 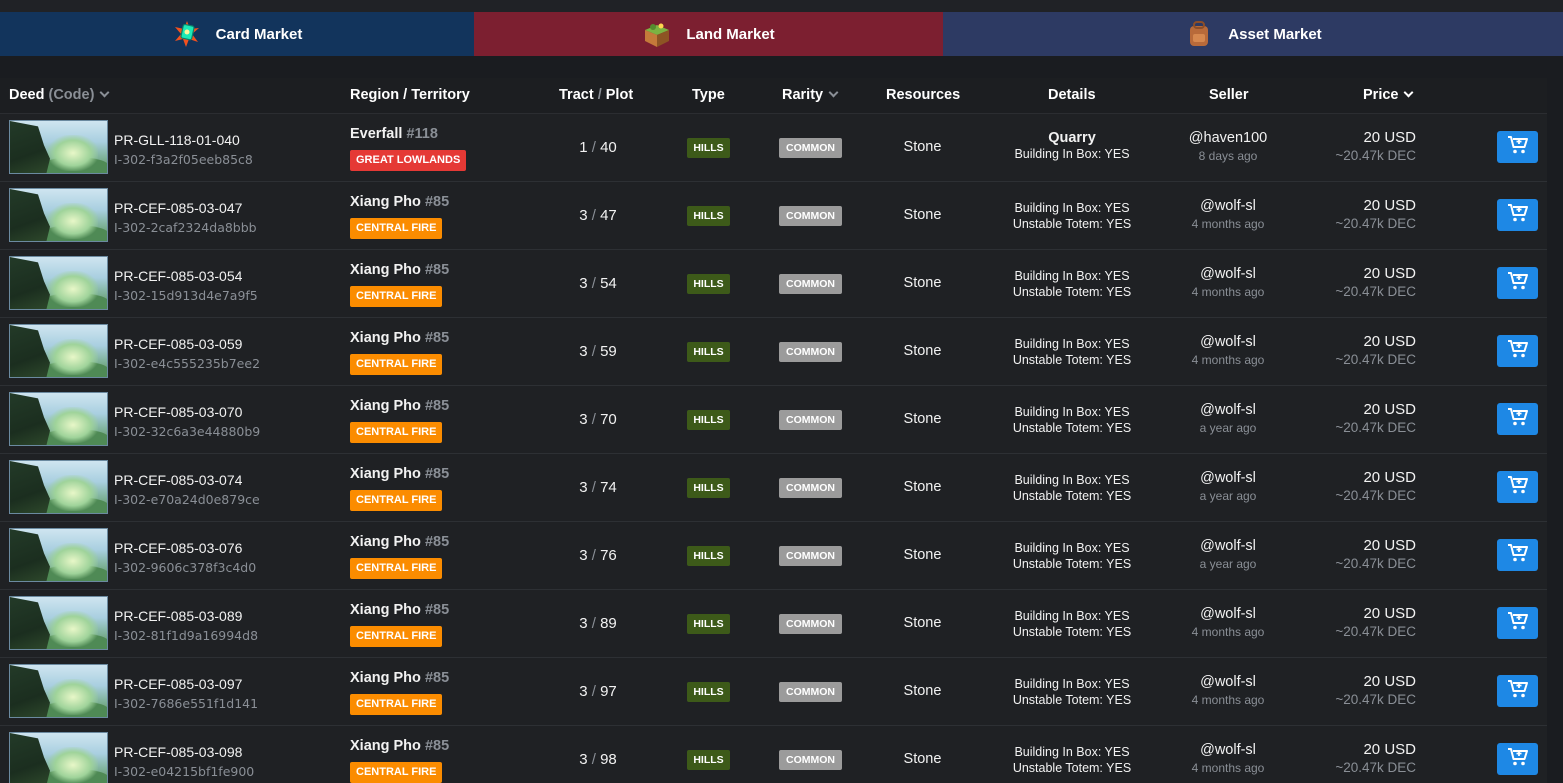 What do you see at coordinates (1253, 34) in the screenshot?
I see `tab-asset-market: Asset Market` at bounding box center [1253, 34].